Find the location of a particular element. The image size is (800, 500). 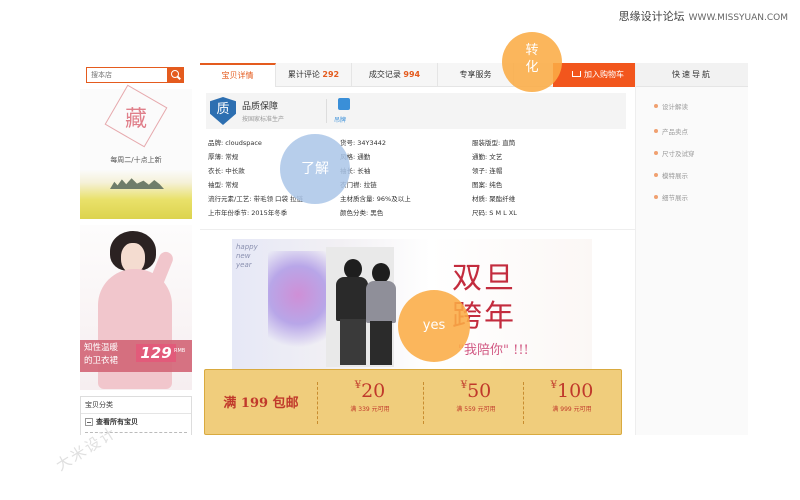

nav-item-details: 细节展示 is located at coordinates (675, 197).